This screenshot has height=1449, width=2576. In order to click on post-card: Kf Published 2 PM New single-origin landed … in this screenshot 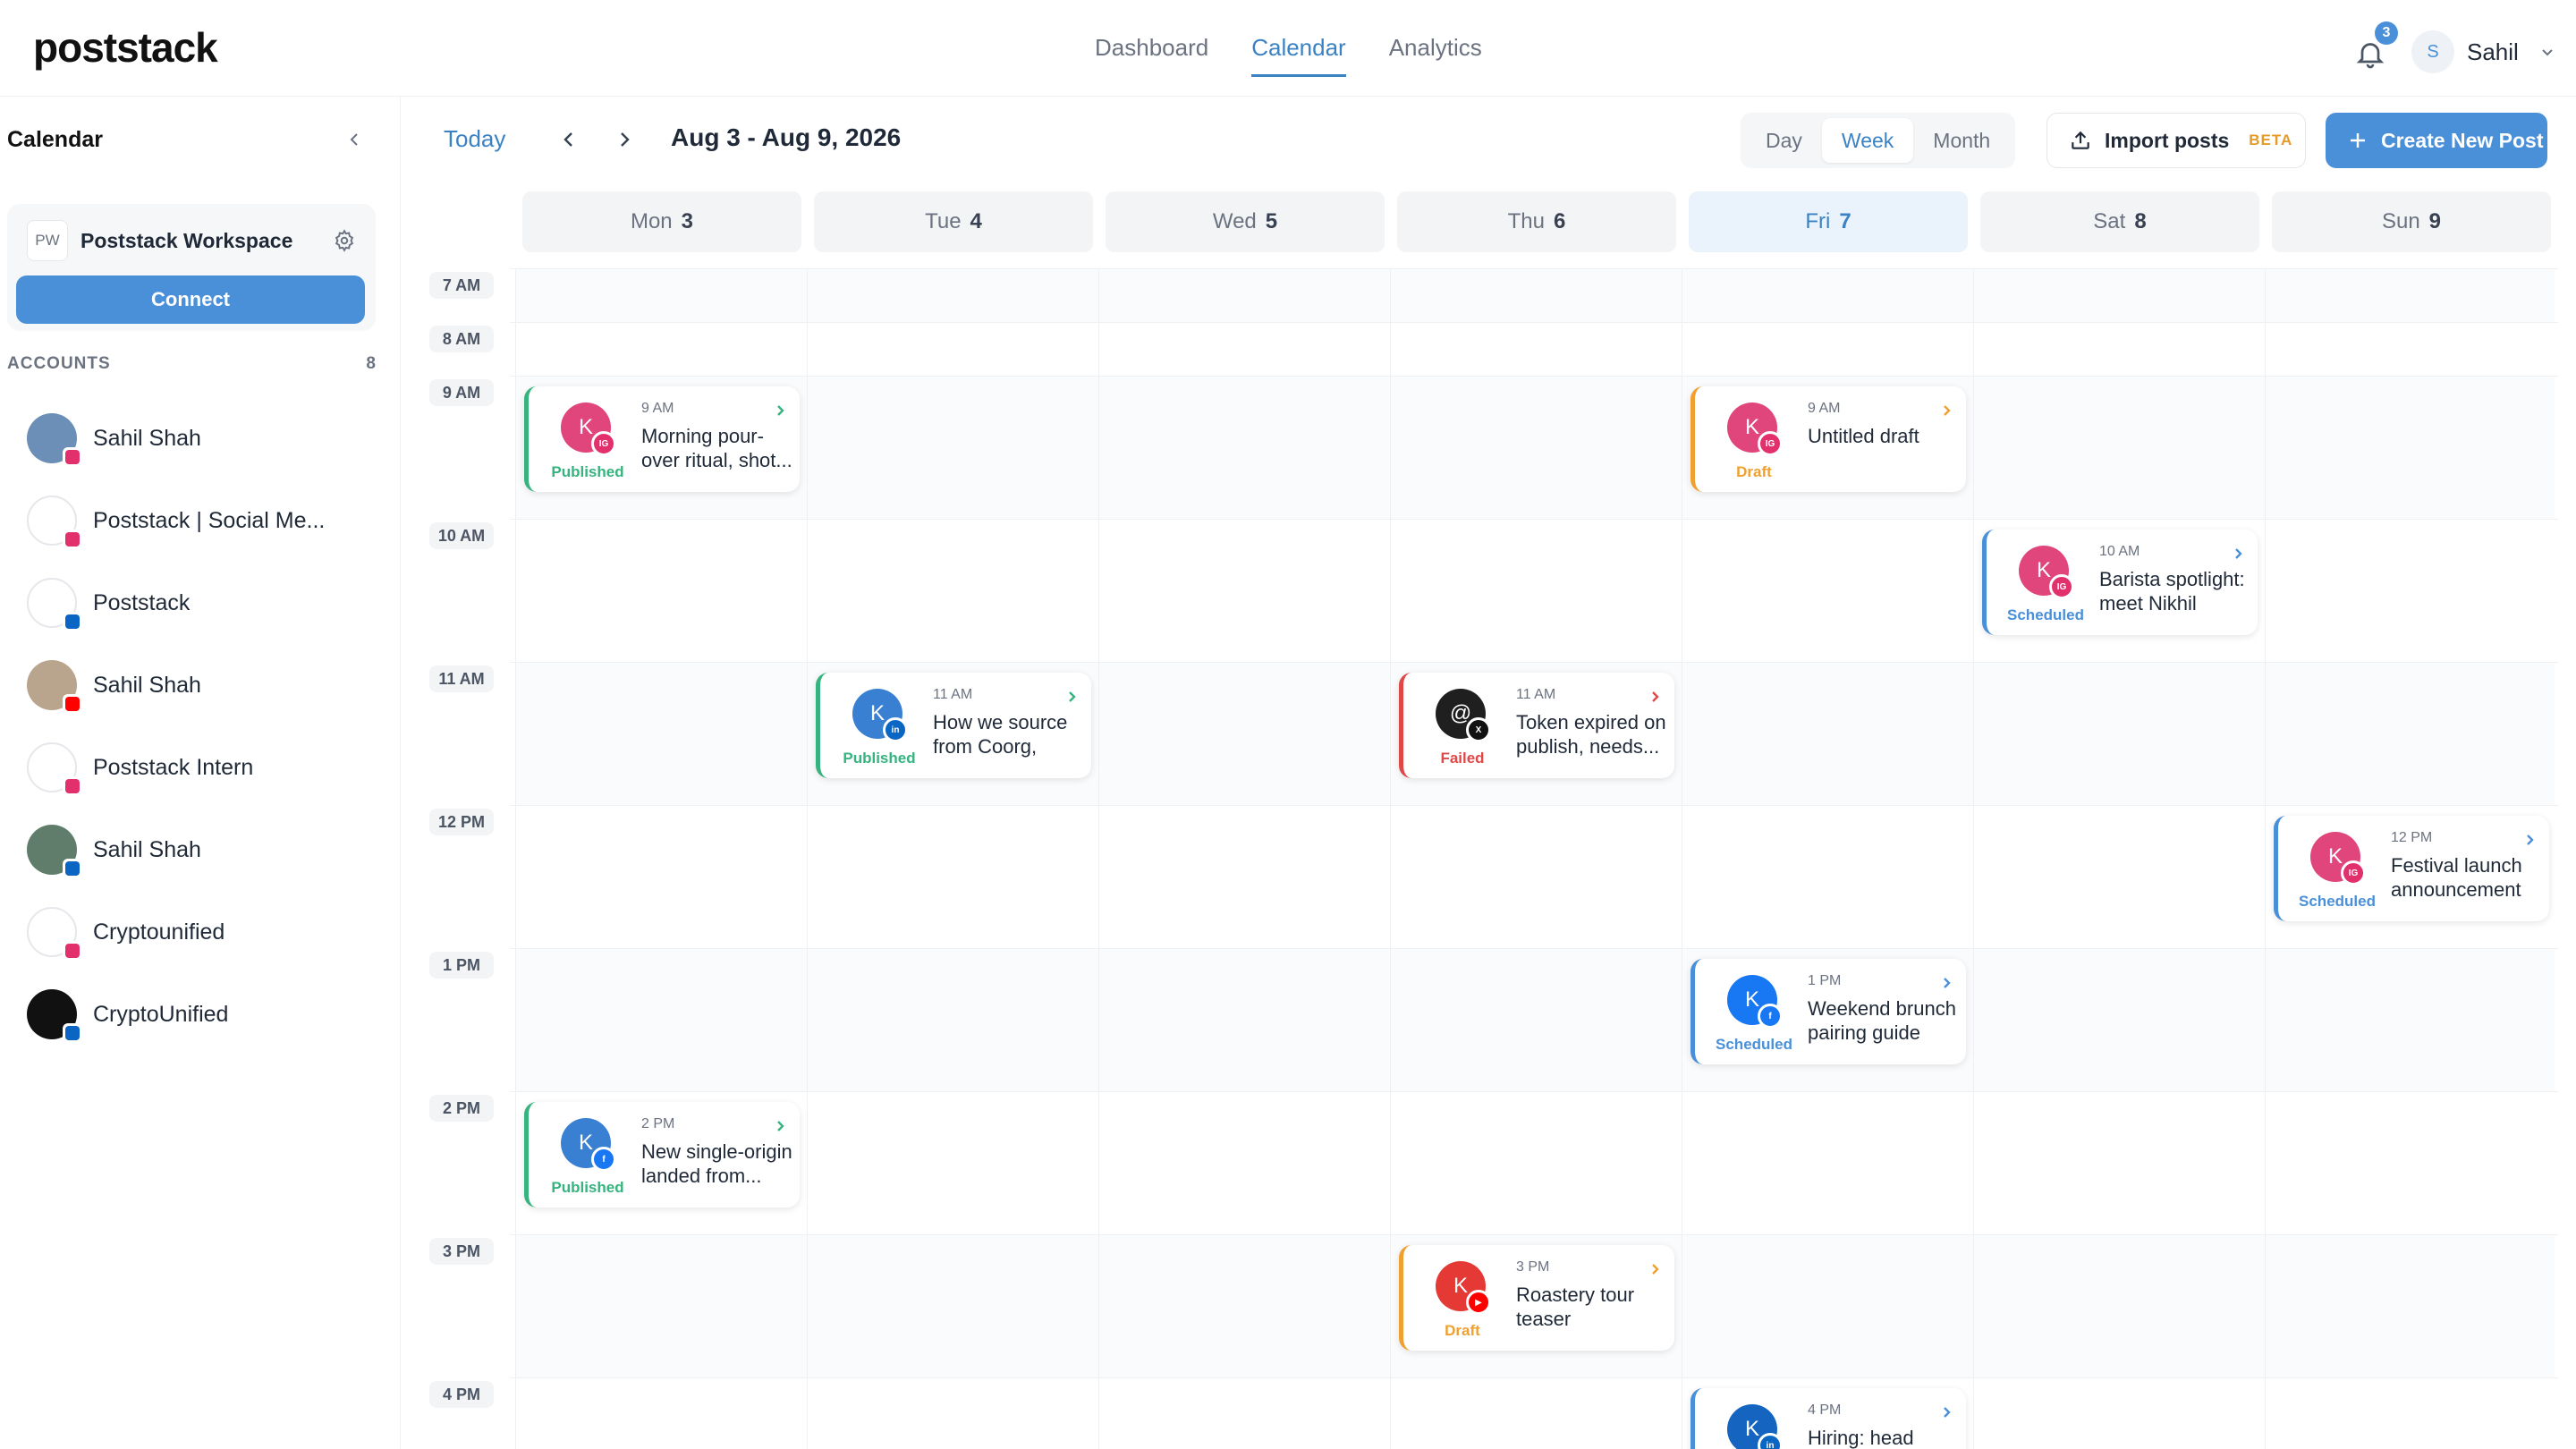, I will do `click(662, 1155)`.